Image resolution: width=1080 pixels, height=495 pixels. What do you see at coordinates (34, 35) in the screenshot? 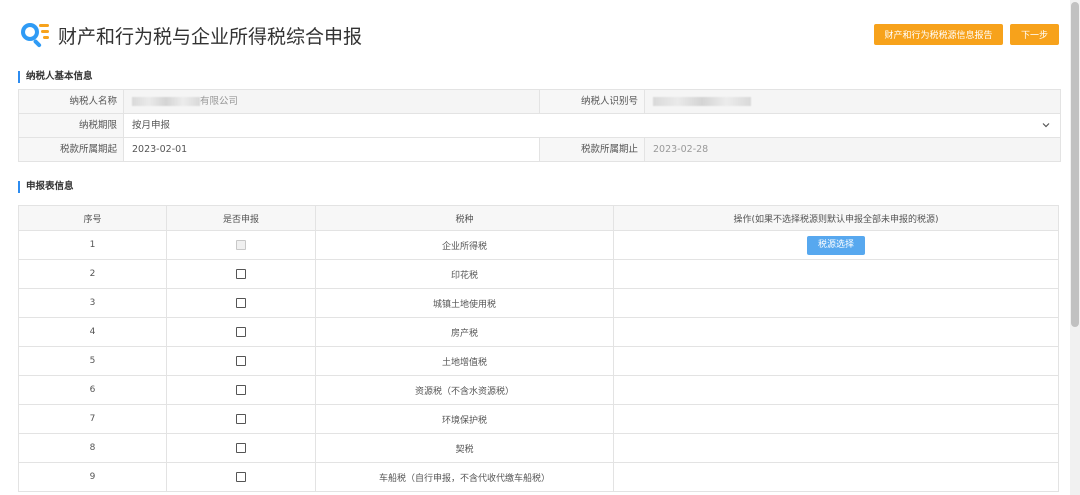
I see `search-document-icon` at bounding box center [34, 35].